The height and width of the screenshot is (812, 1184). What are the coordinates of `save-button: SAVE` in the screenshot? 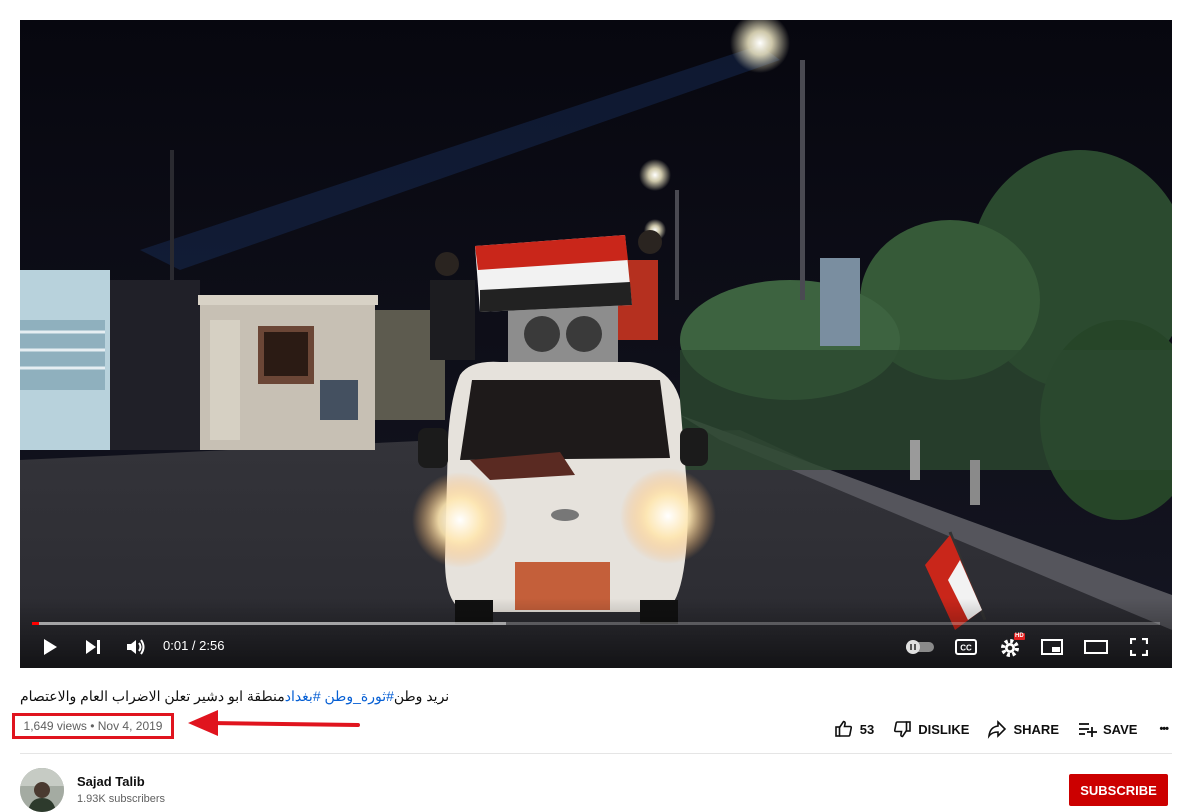 It's located at (1107, 729).